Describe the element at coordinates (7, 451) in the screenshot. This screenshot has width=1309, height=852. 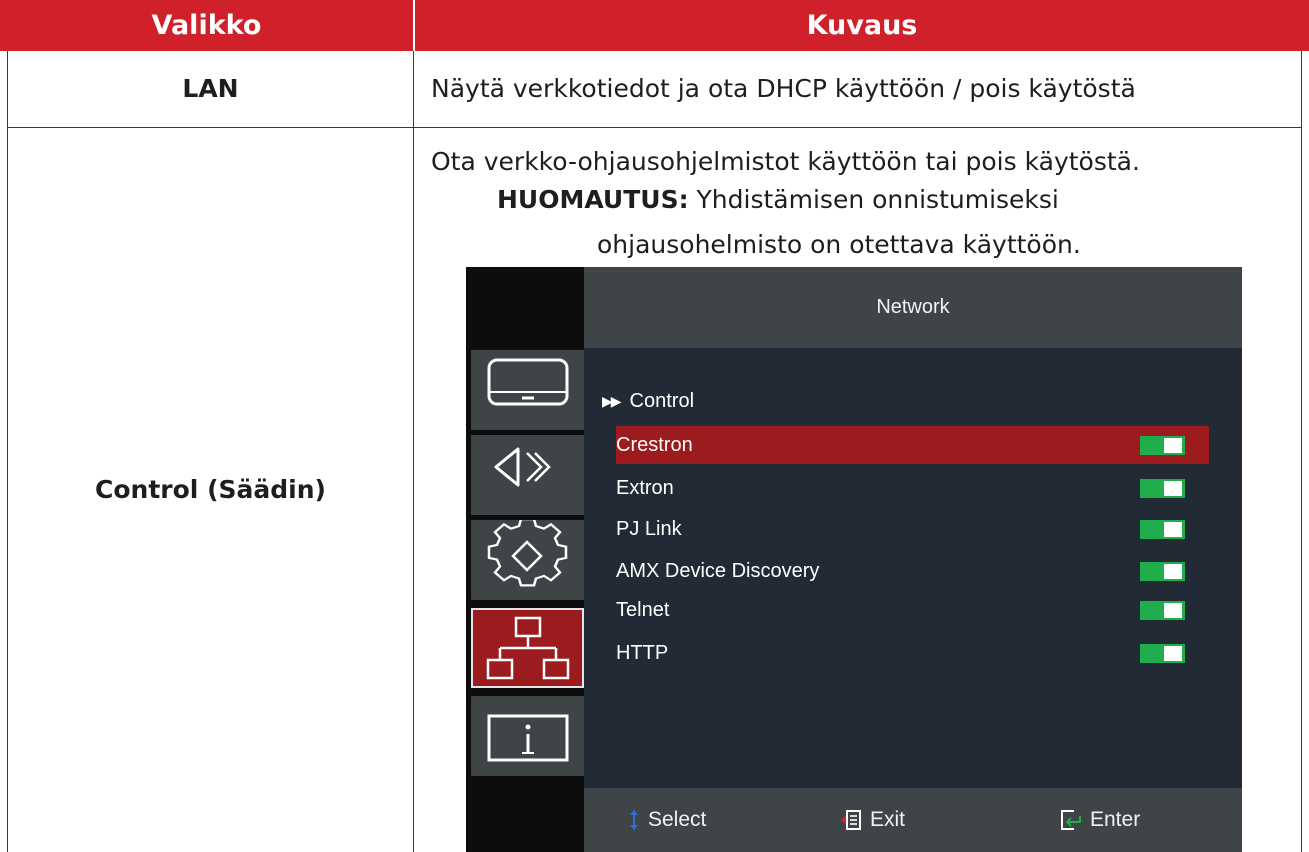
I see `table-border-left` at that location.